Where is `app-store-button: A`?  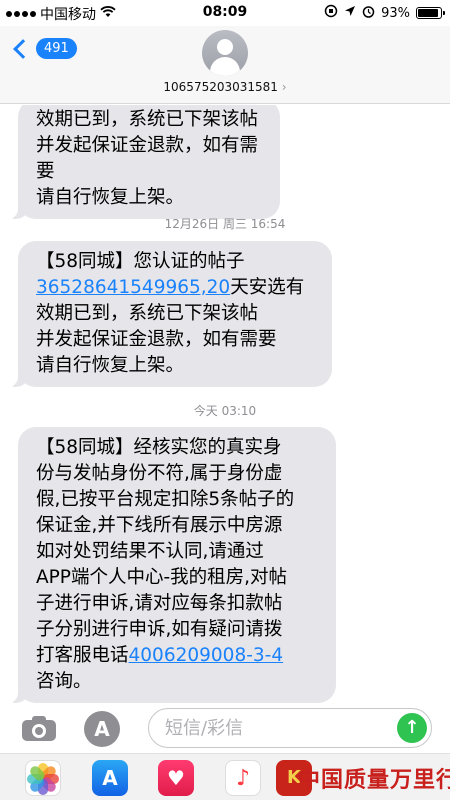 app-store-button: A is located at coordinates (102, 729).